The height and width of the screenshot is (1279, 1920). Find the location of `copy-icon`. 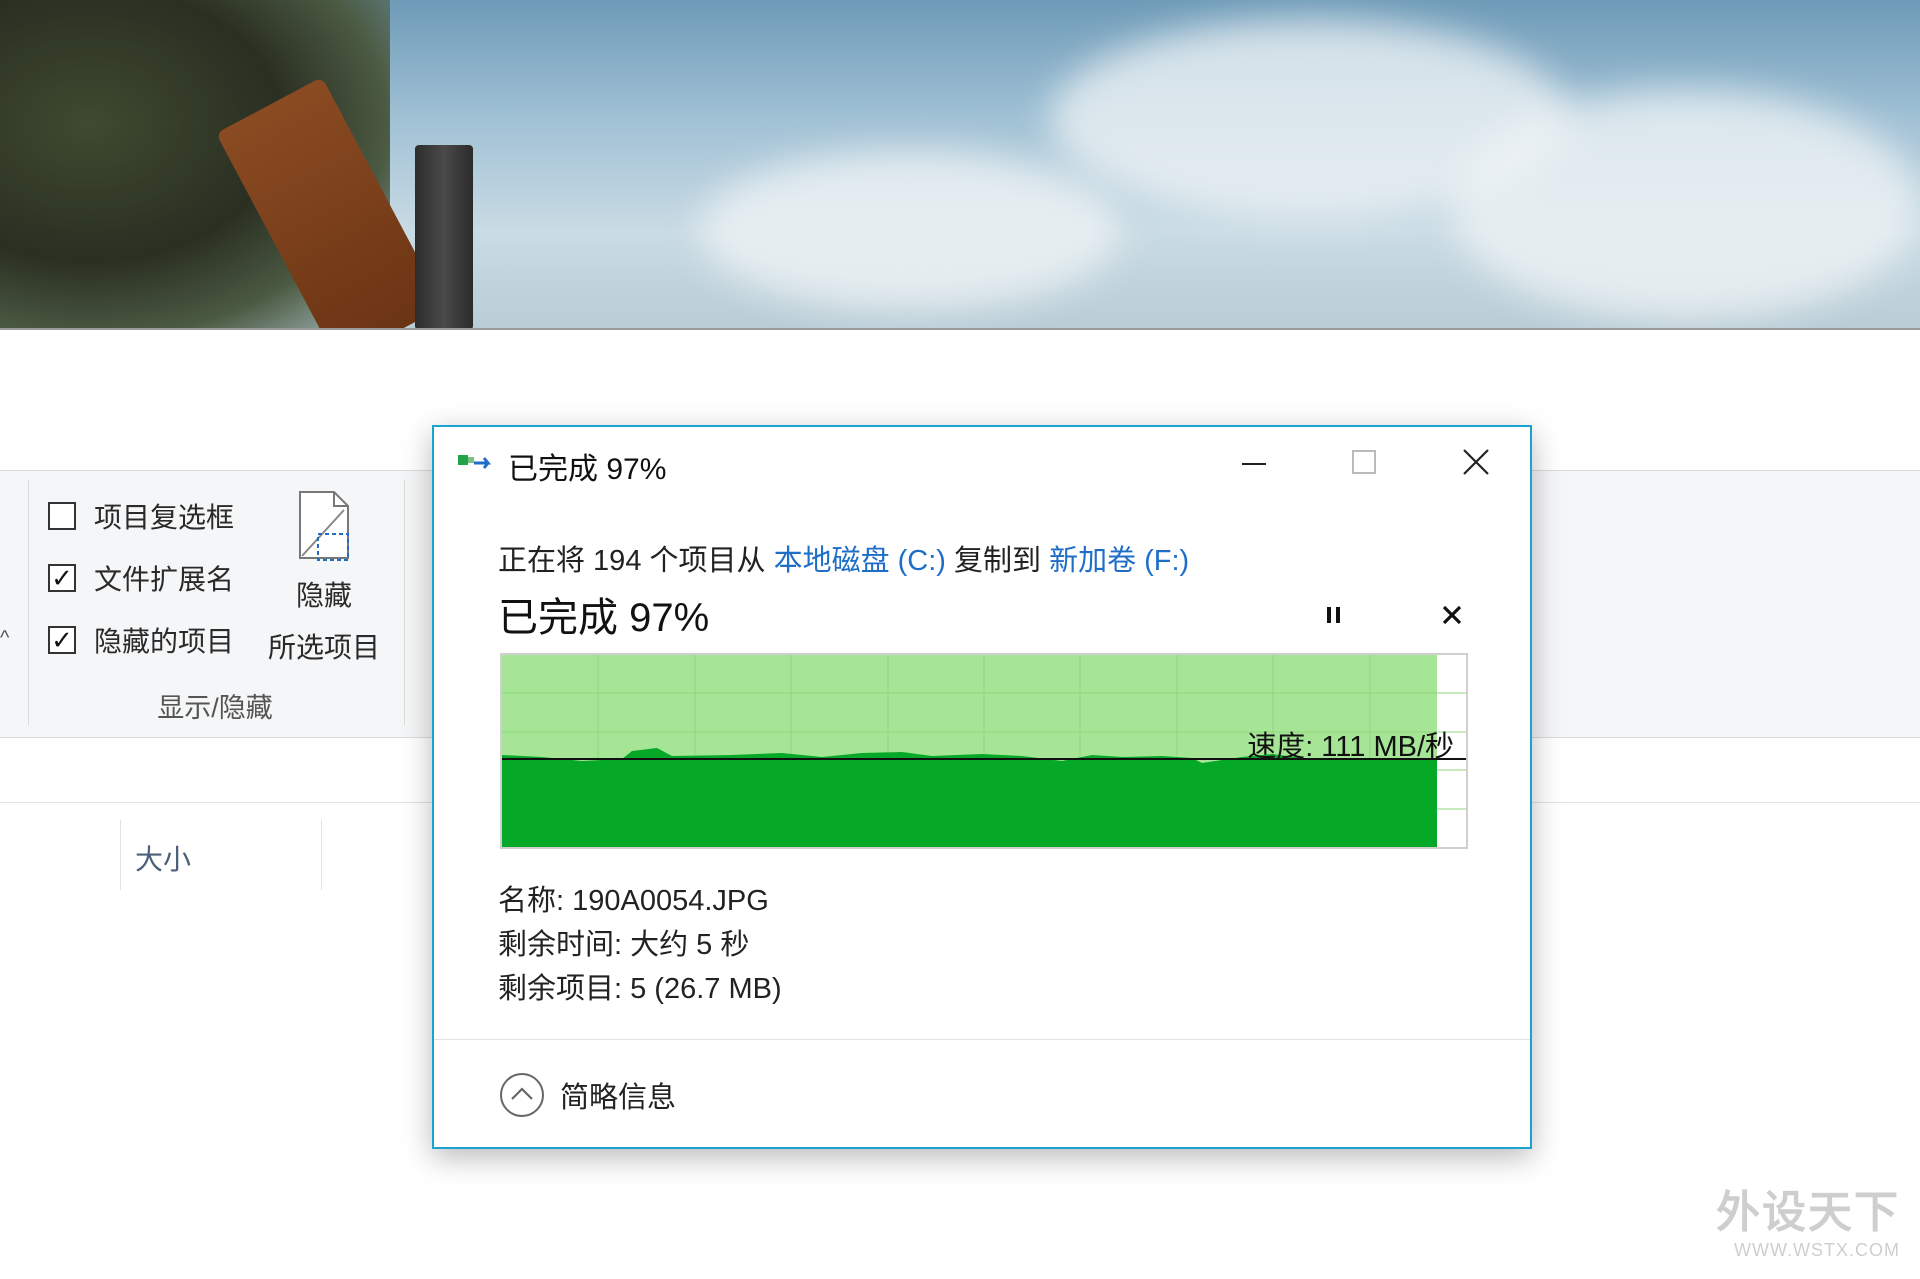

copy-icon is located at coordinates (475, 462).